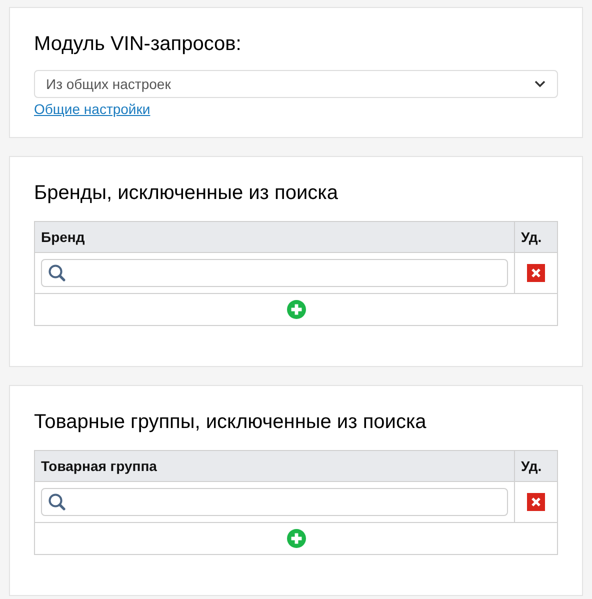  Describe the element at coordinates (274, 466) in the screenshot. I see `column-header: Товарная группа` at that location.